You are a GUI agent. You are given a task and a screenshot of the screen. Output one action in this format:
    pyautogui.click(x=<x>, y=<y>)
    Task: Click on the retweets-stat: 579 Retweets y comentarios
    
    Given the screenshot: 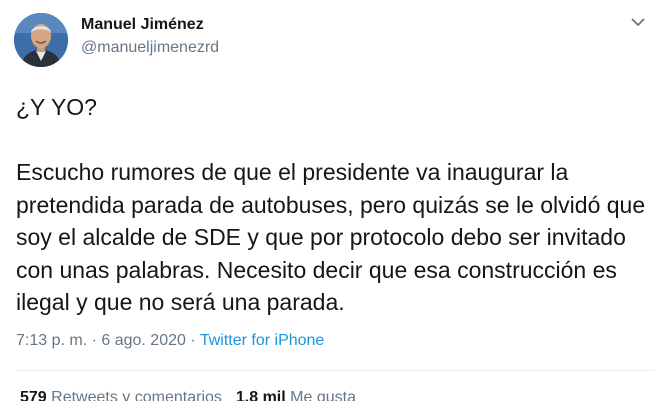 What is the action you would take?
    pyautogui.click(x=121, y=395)
    